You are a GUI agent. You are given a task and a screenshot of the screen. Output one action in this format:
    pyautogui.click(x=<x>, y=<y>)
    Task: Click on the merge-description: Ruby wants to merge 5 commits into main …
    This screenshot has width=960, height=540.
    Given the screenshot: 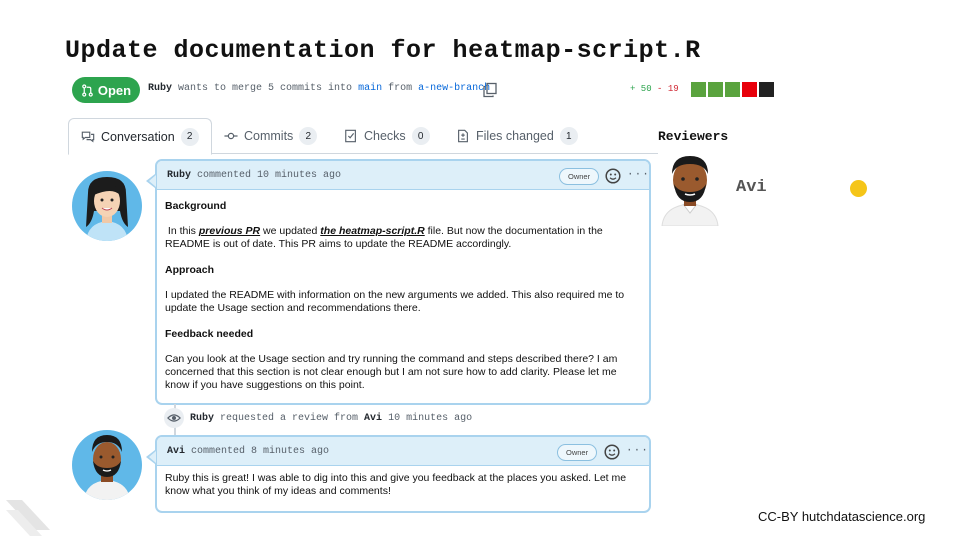 What is the action you would take?
    pyautogui.click(x=319, y=88)
    